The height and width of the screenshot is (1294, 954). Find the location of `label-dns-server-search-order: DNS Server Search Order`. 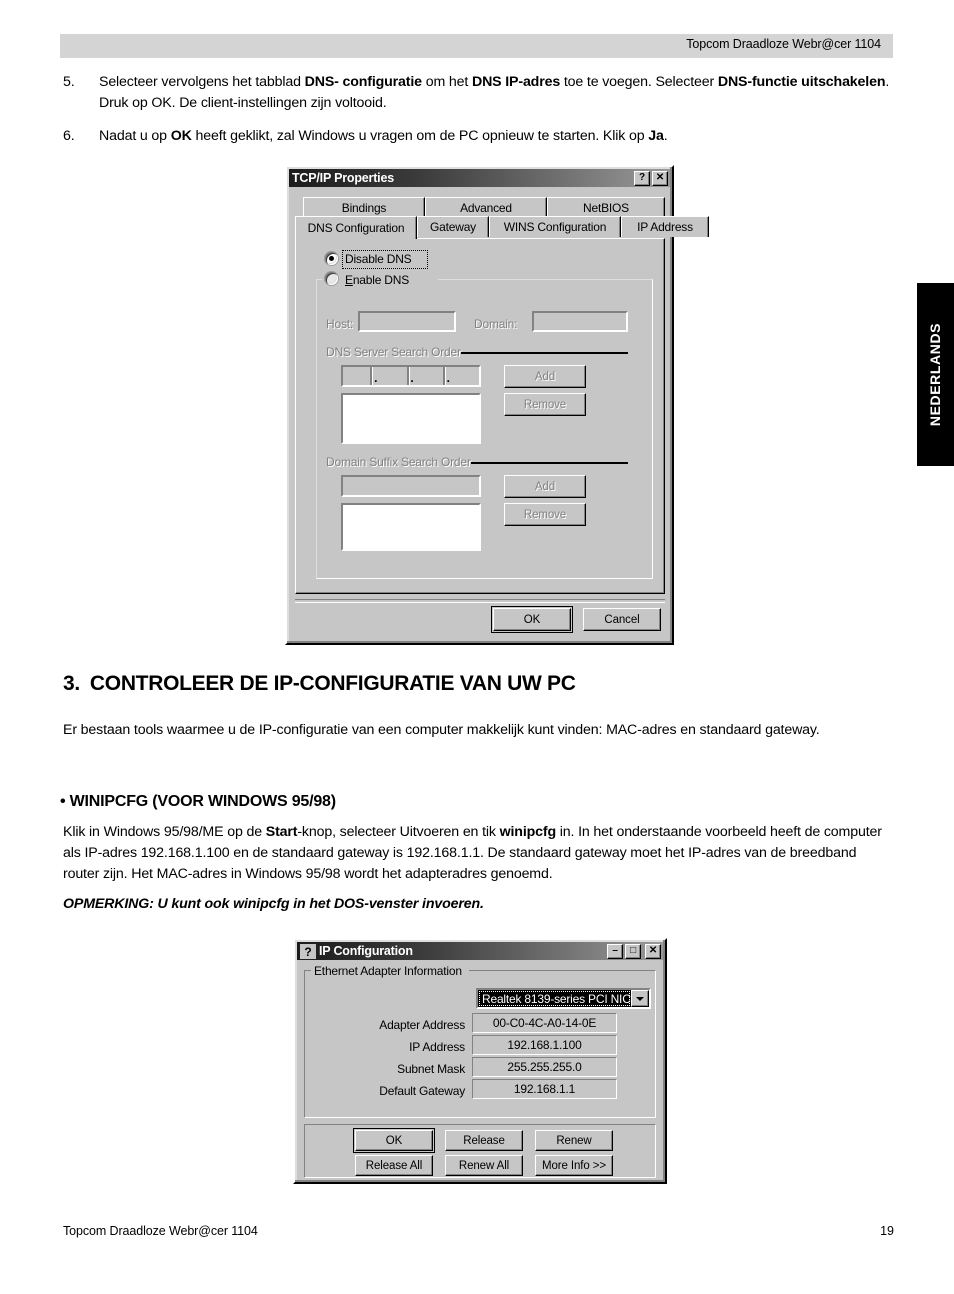

label-dns-server-search-order: DNS Server Search Order is located at coordinates (393, 352).